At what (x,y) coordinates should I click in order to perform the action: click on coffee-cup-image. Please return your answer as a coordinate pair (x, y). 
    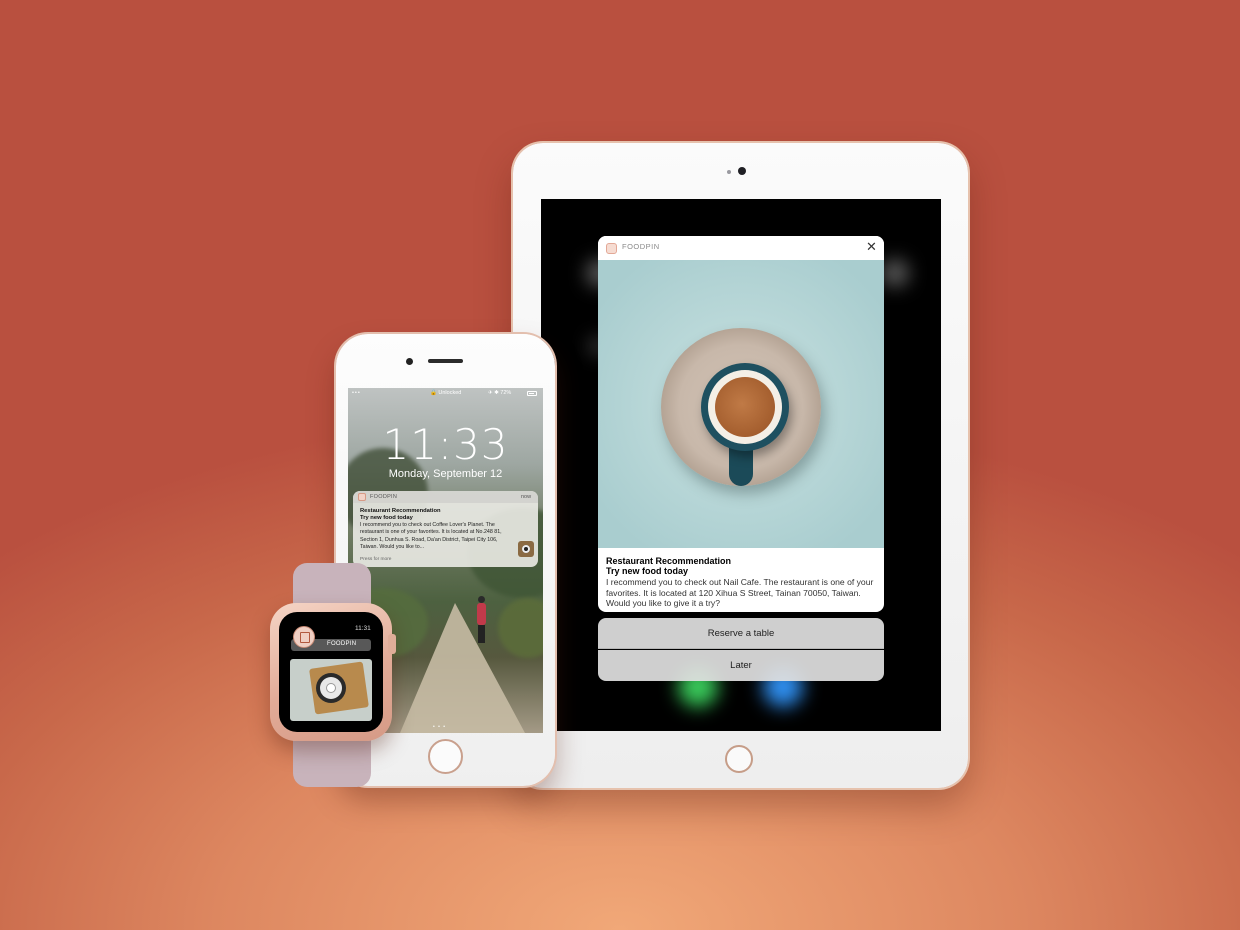
    Looking at the image, I should click on (741, 404).